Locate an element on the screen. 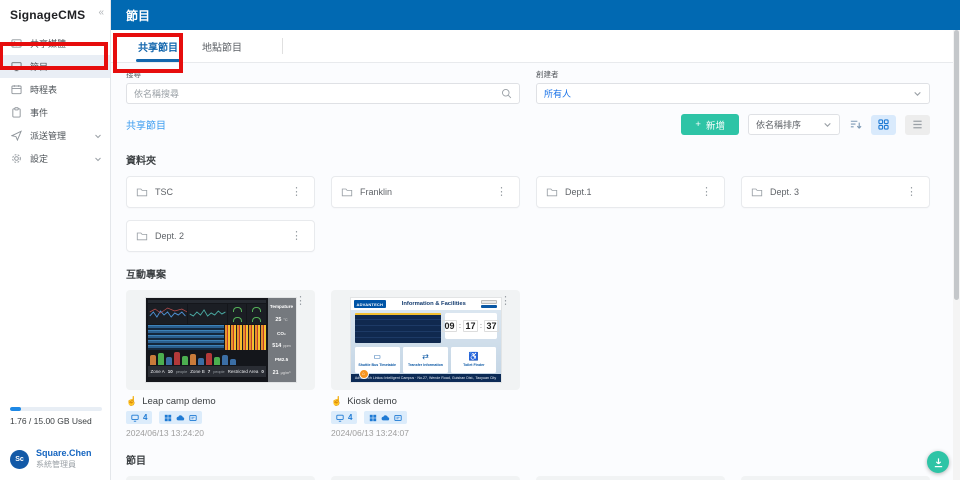  sort-direction-icon is located at coordinates (855, 124).